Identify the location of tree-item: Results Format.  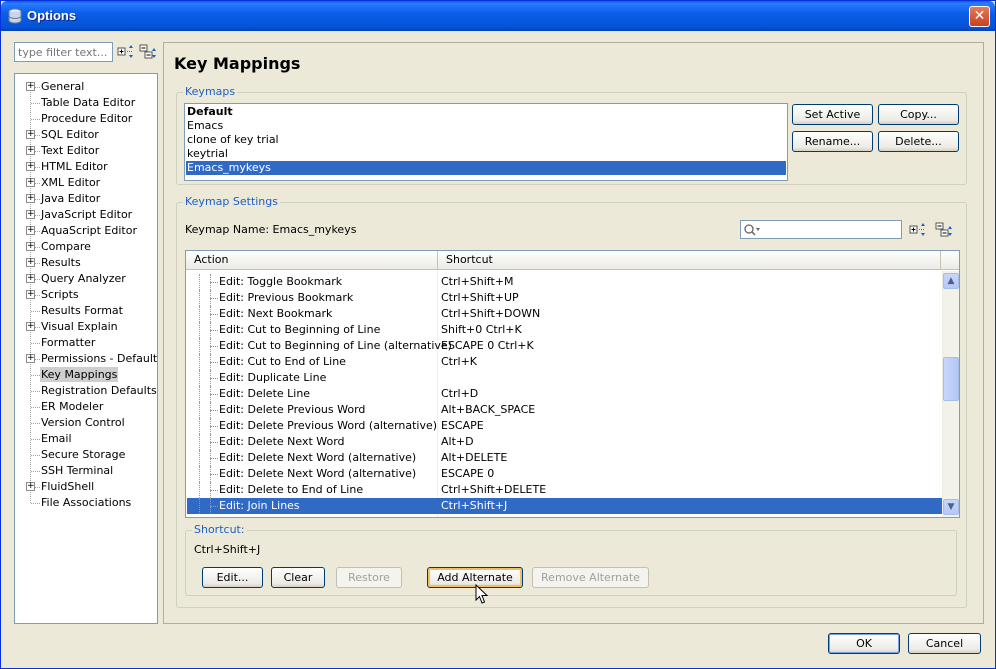
(86, 311).